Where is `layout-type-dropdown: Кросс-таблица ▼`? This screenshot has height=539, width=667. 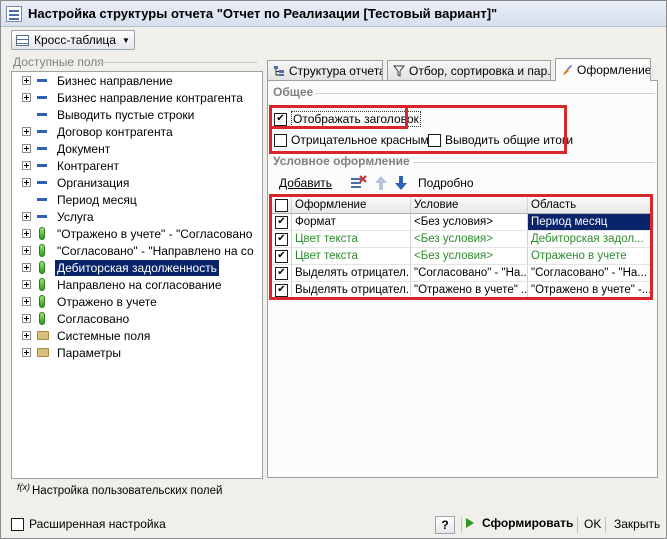 layout-type-dropdown: Кросс-таблица ▼ is located at coordinates (73, 40).